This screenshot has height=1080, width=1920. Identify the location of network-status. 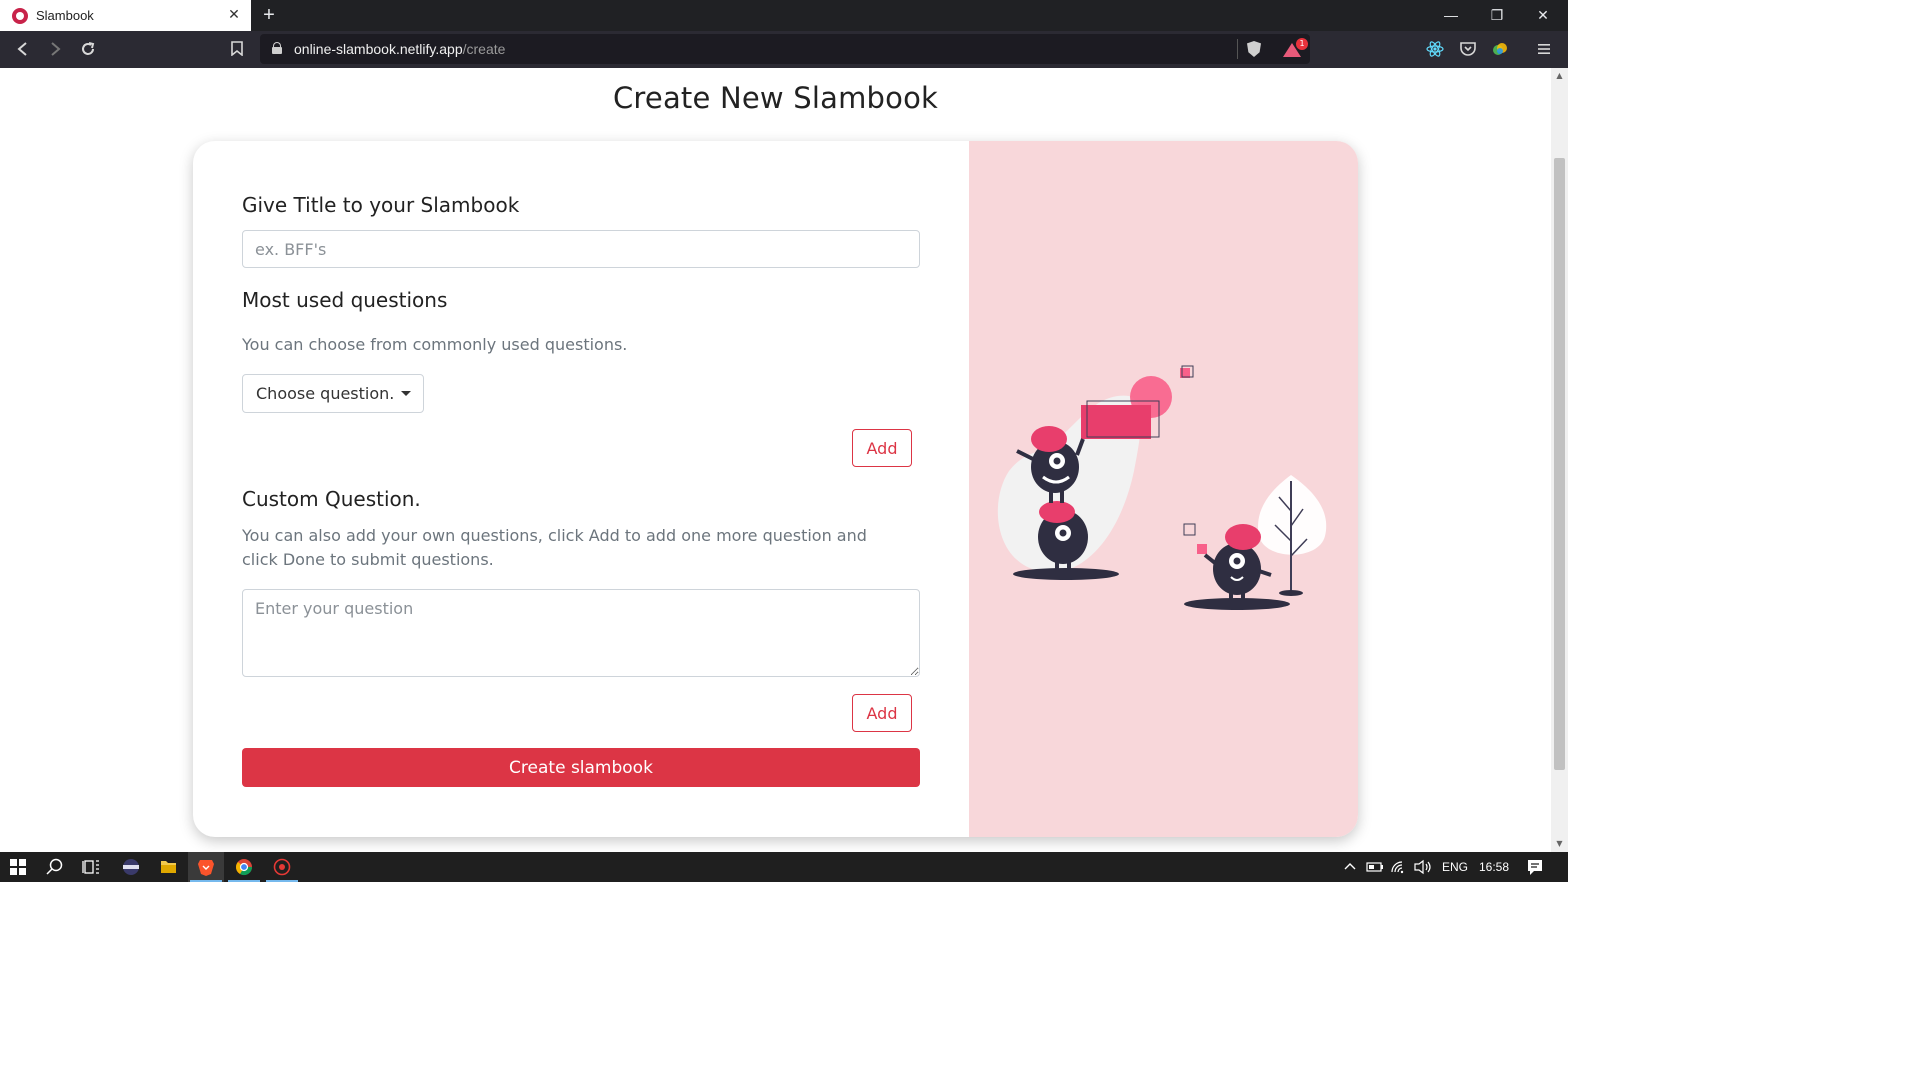
(1399, 867).